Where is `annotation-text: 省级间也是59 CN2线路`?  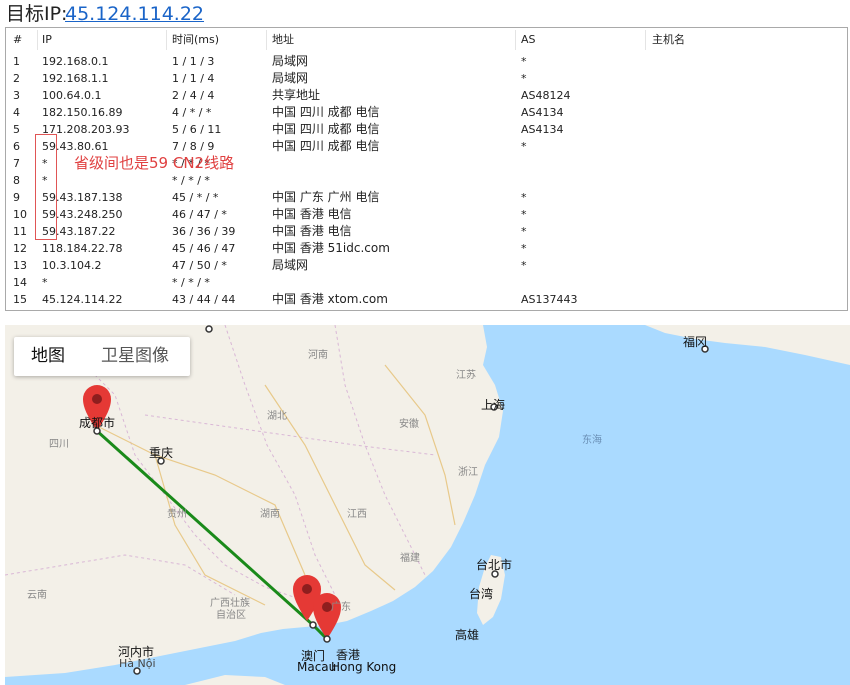 annotation-text: 省级间也是59 CN2线路 is located at coordinates (154, 163).